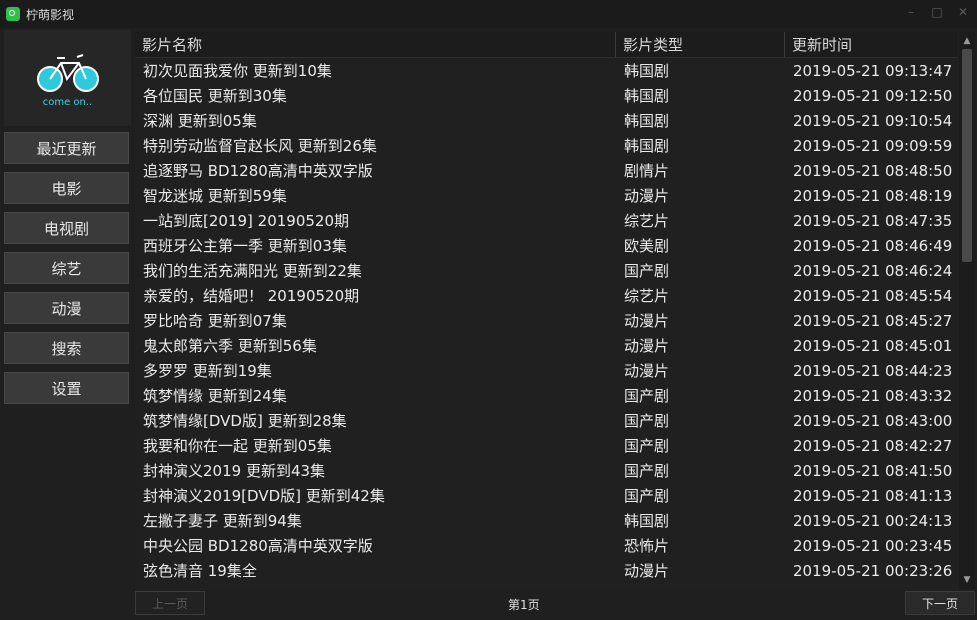 This screenshot has height=620, width=977. I want to click on table-row: 智龙迷城 更新到59集 动漫片 2019-05-21 08:48:19, so click(546, 195).